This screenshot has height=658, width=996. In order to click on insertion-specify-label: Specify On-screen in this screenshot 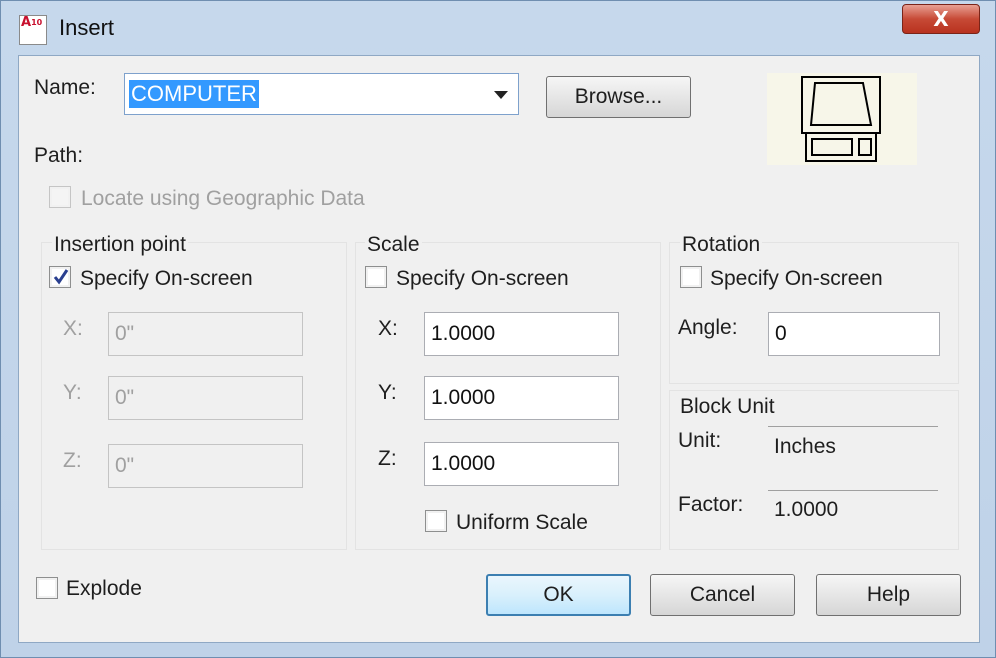, I will do `click(166, 278)`.